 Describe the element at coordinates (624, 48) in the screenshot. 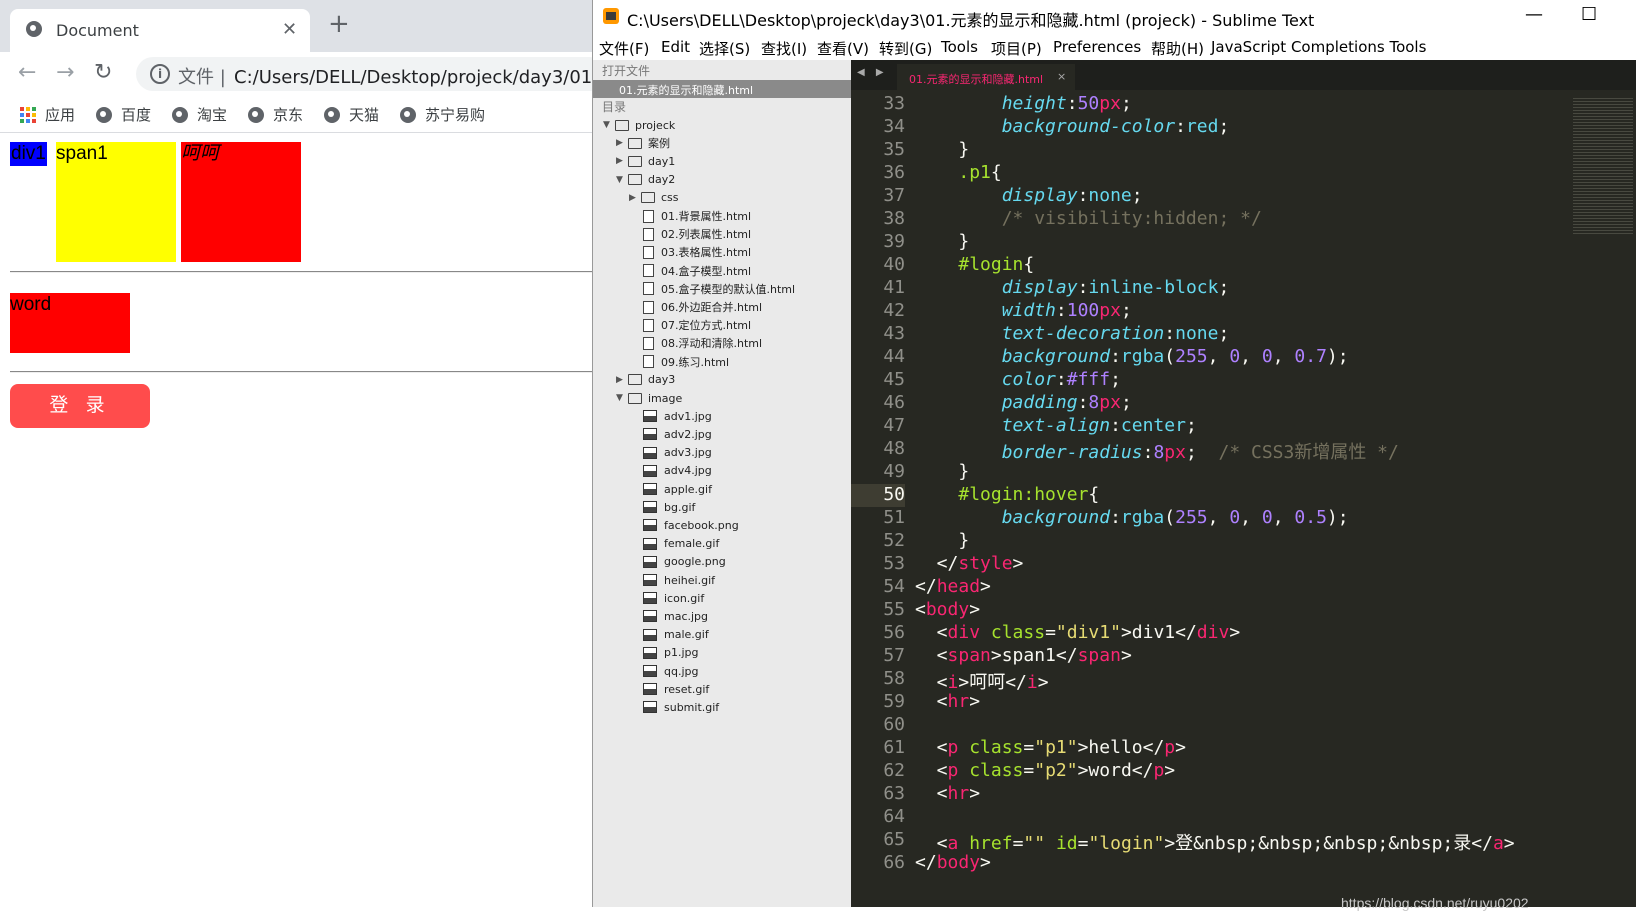

I see `menu-file: 文件(F)` at that location.